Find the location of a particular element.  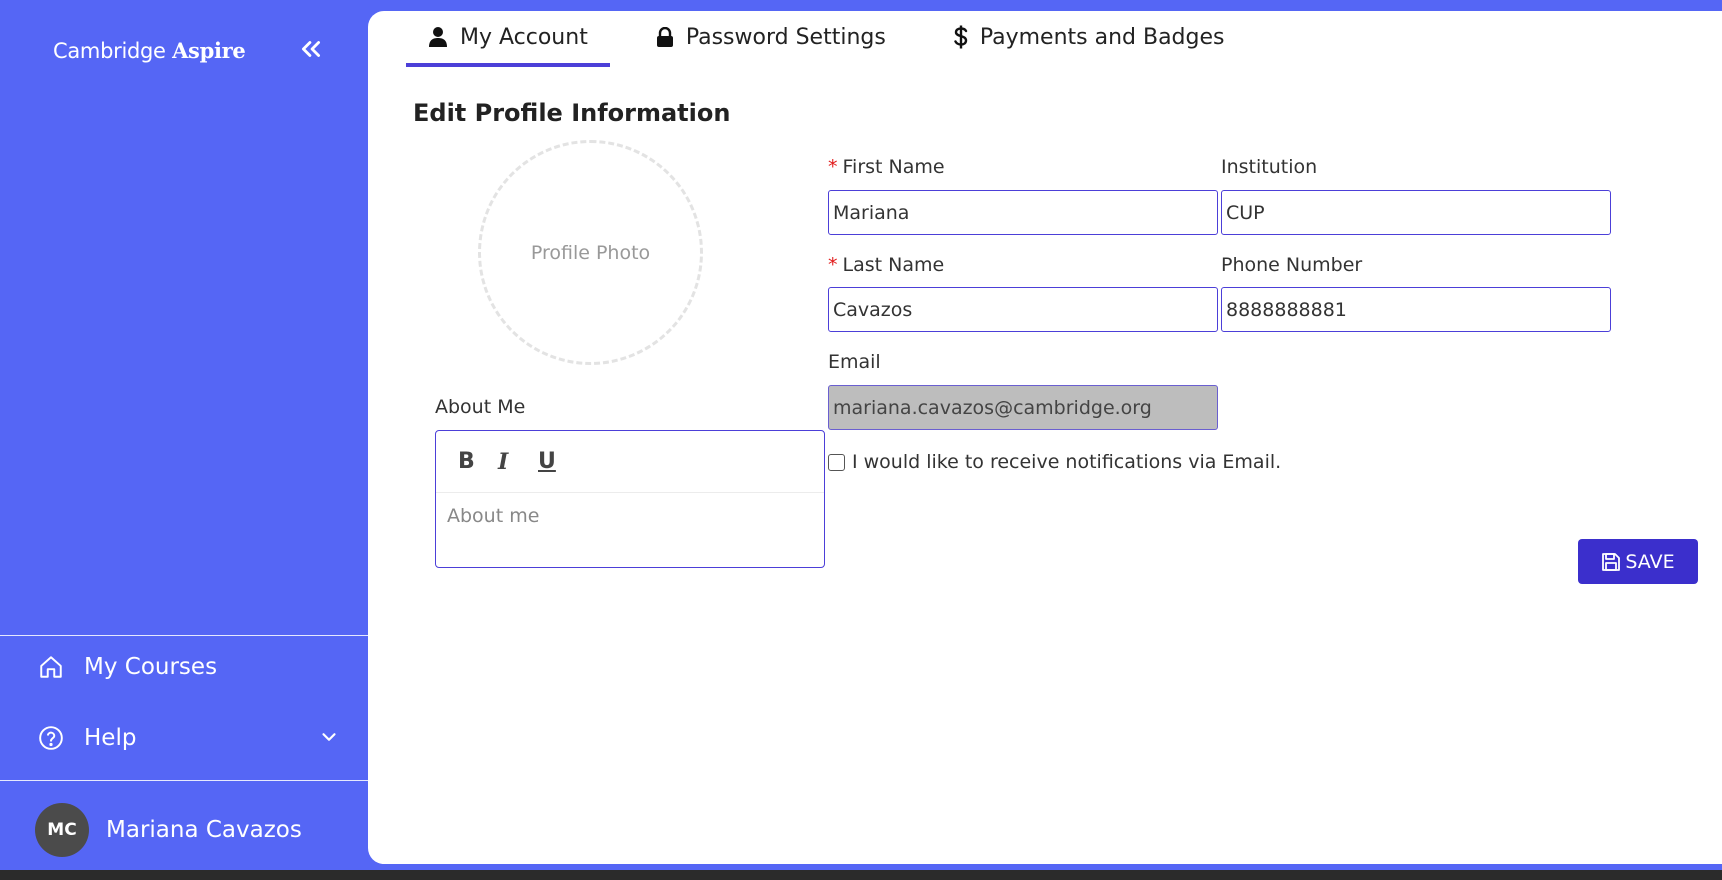

editor-toolbar: B I U is located at coordinates (630, 462).